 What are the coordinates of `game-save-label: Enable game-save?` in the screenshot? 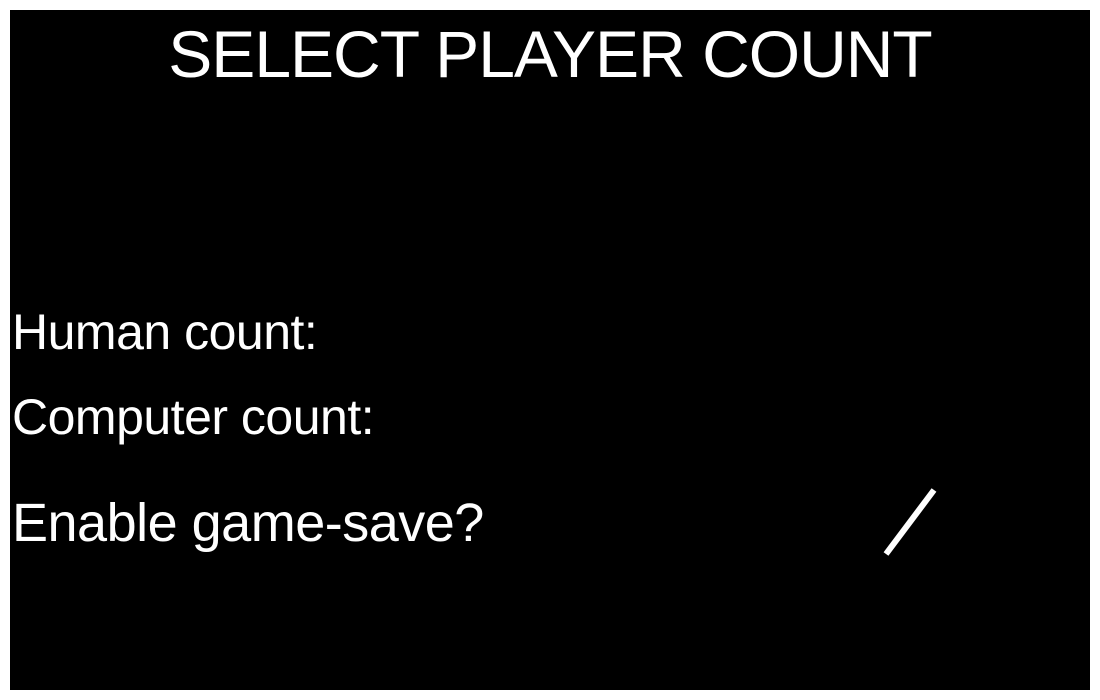 It's located at (248, 523).